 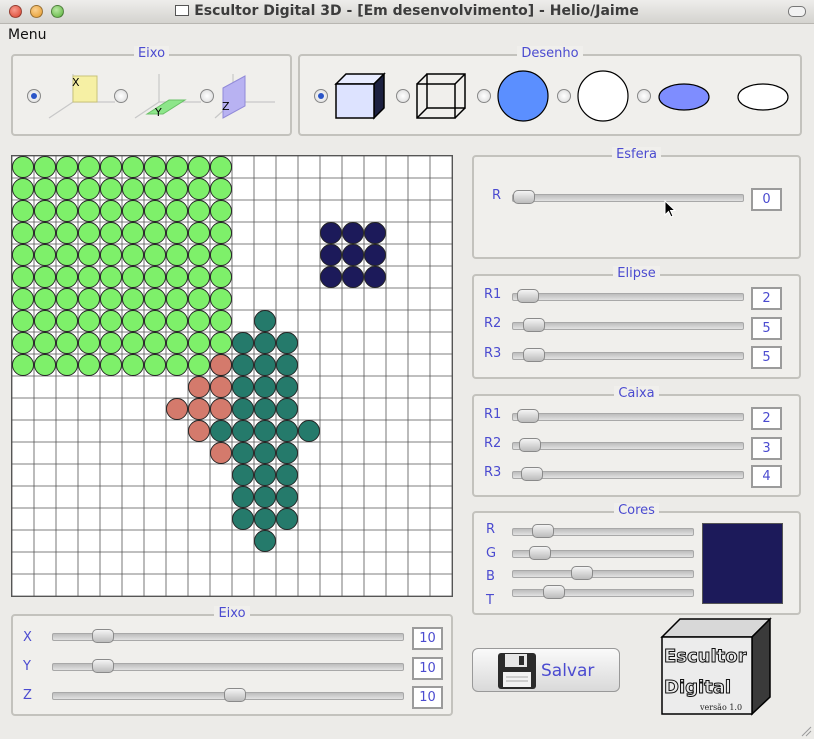 What do you see at coordinates (207, 96) in the screenshot?
I see `eixo-z-radio` at bounding box center [207, 96].